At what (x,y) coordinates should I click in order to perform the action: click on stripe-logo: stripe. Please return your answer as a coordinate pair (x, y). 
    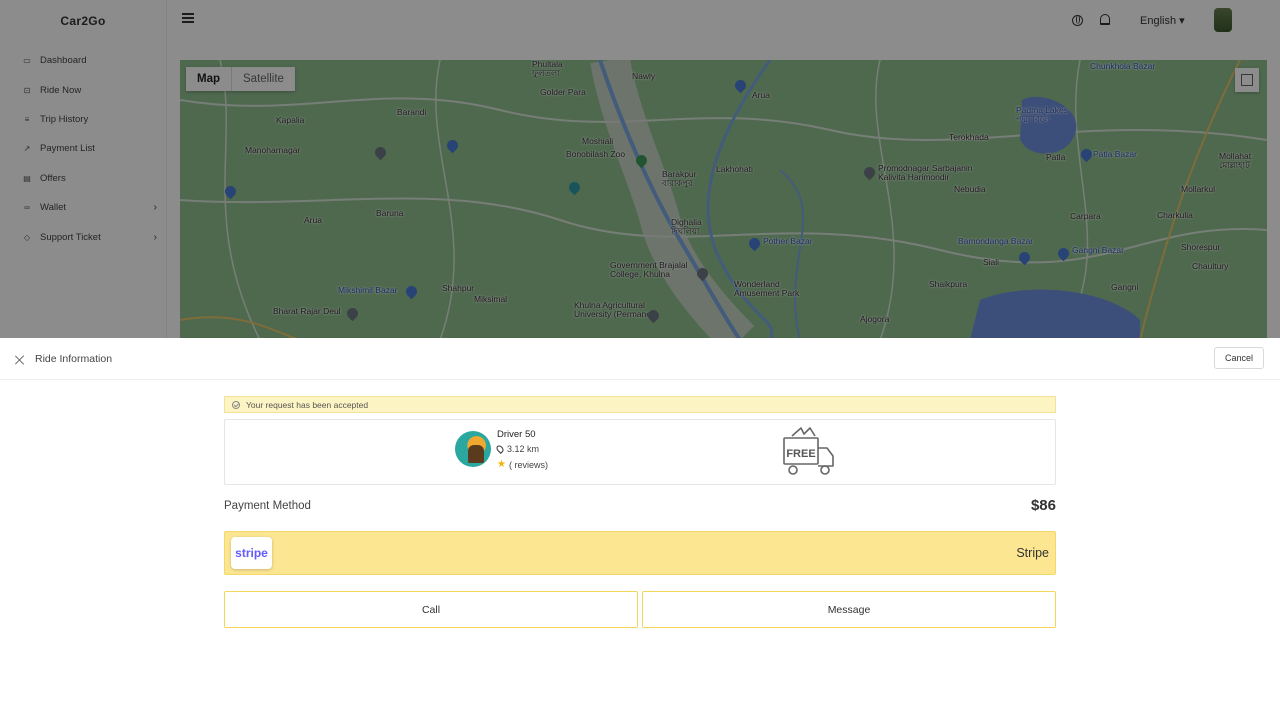
    Looking at the image, I should click on (251, 553).